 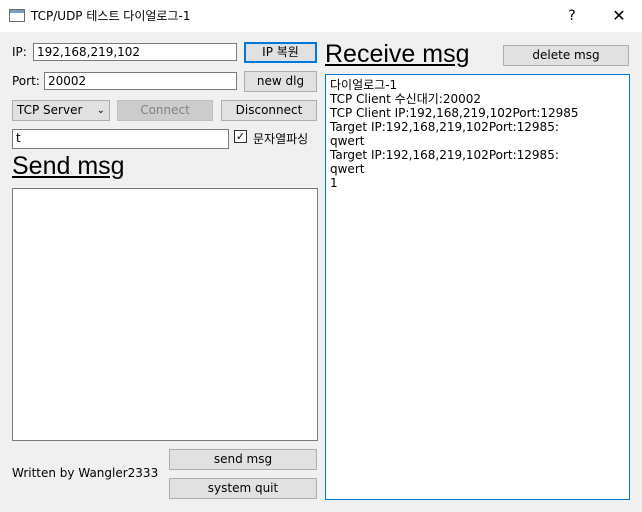 I want to click on help-button: ?, so click(x=572, y=16).